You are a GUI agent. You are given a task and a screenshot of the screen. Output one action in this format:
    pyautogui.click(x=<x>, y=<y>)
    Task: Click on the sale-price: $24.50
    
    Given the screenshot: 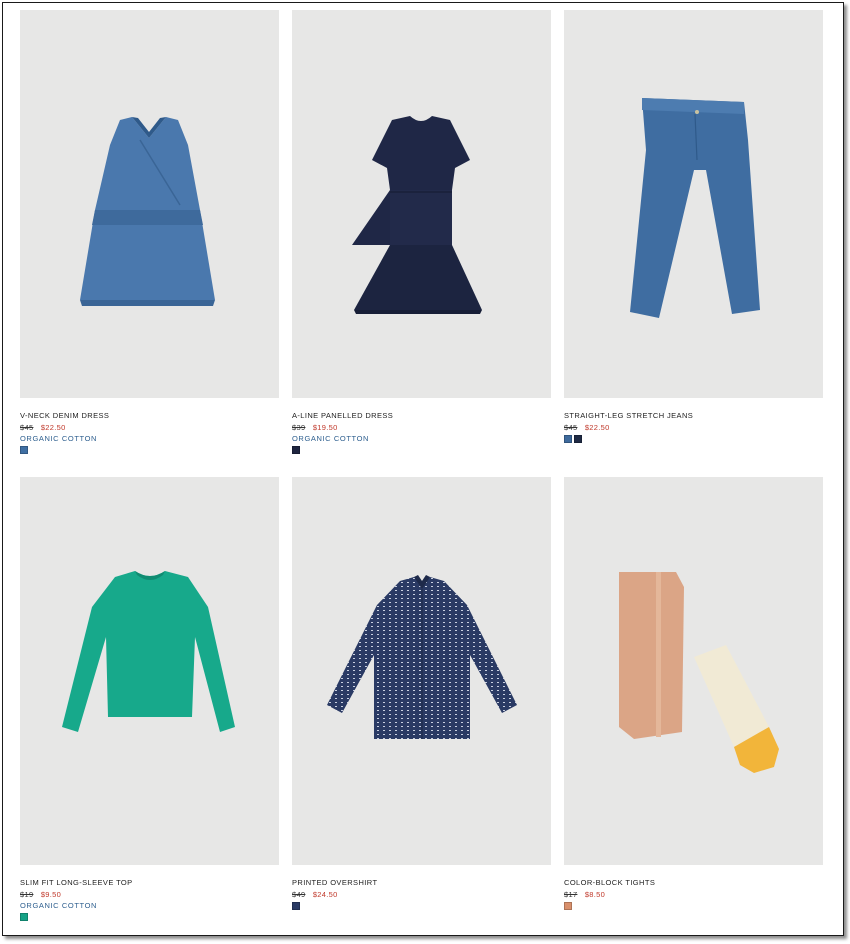 What is the action you would take?
    pyautogui.click(x=325, y=894)
    